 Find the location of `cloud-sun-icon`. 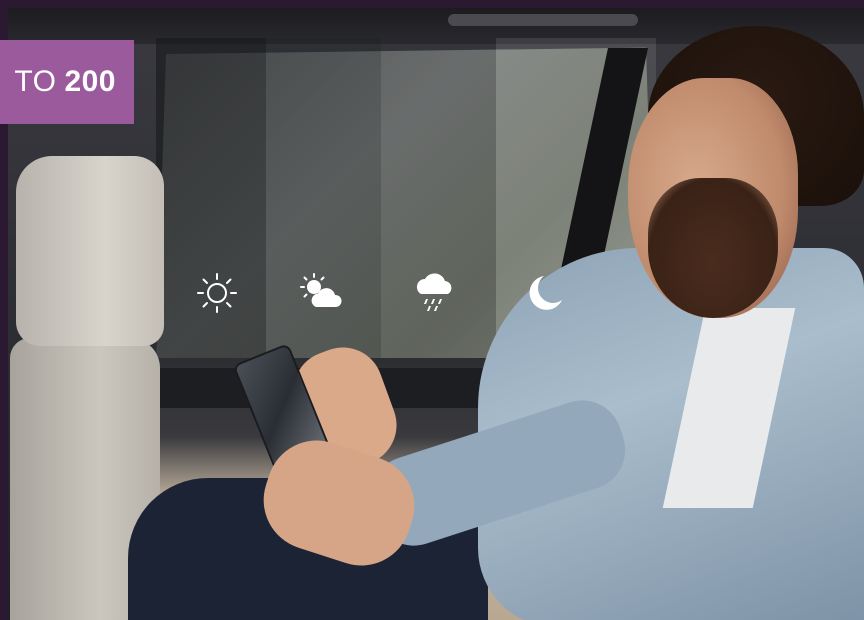

cloud-sun-icon is located at coordinates (321, 293).